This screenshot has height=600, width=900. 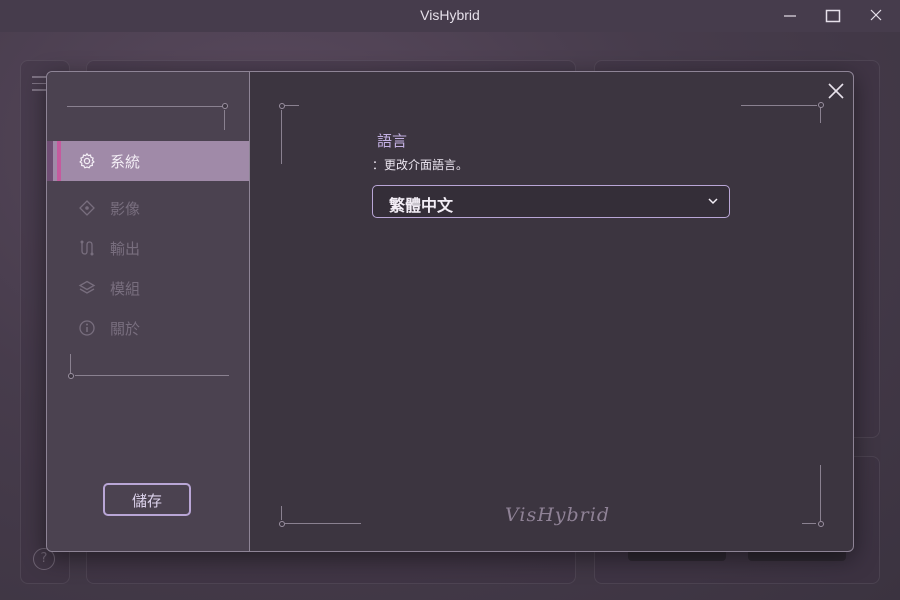 I want to click on save-button: 儲存, so click(x=147, y=499).